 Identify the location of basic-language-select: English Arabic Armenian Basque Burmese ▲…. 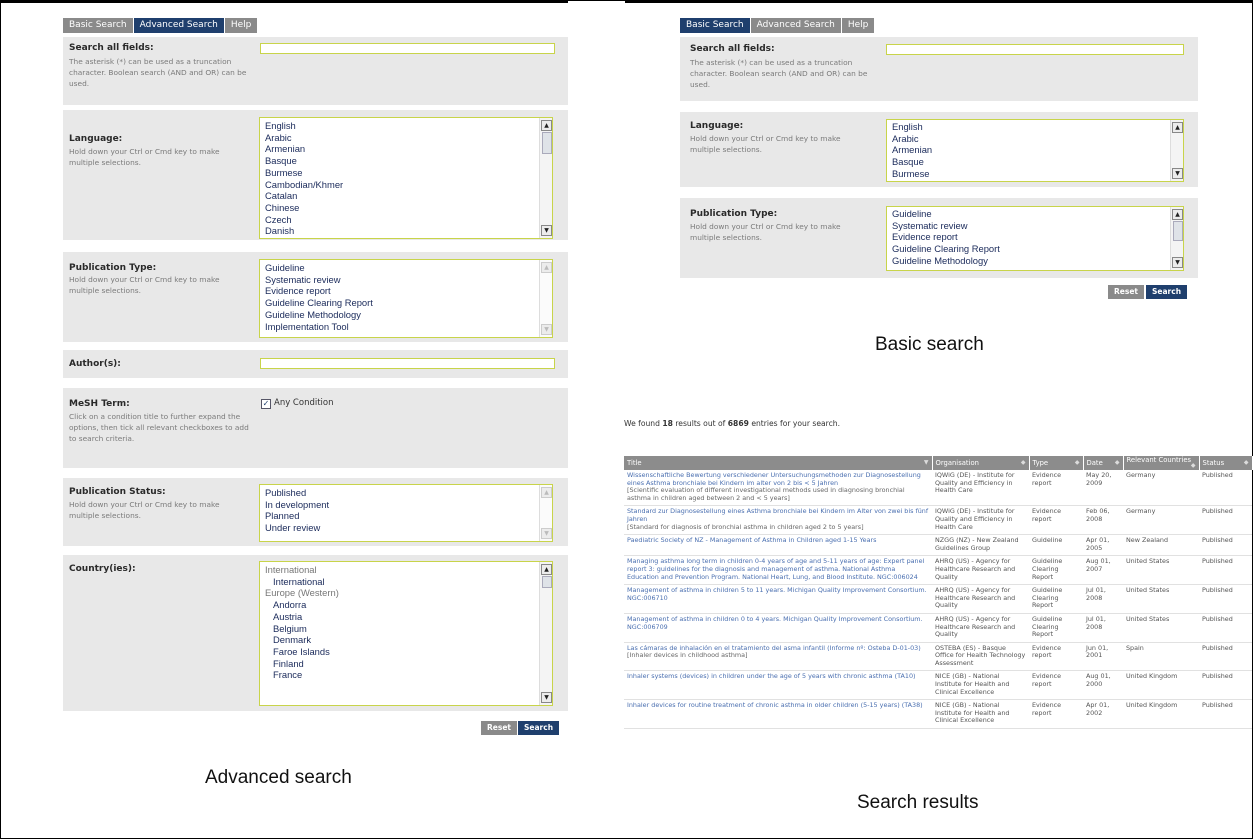
(1035, 150).